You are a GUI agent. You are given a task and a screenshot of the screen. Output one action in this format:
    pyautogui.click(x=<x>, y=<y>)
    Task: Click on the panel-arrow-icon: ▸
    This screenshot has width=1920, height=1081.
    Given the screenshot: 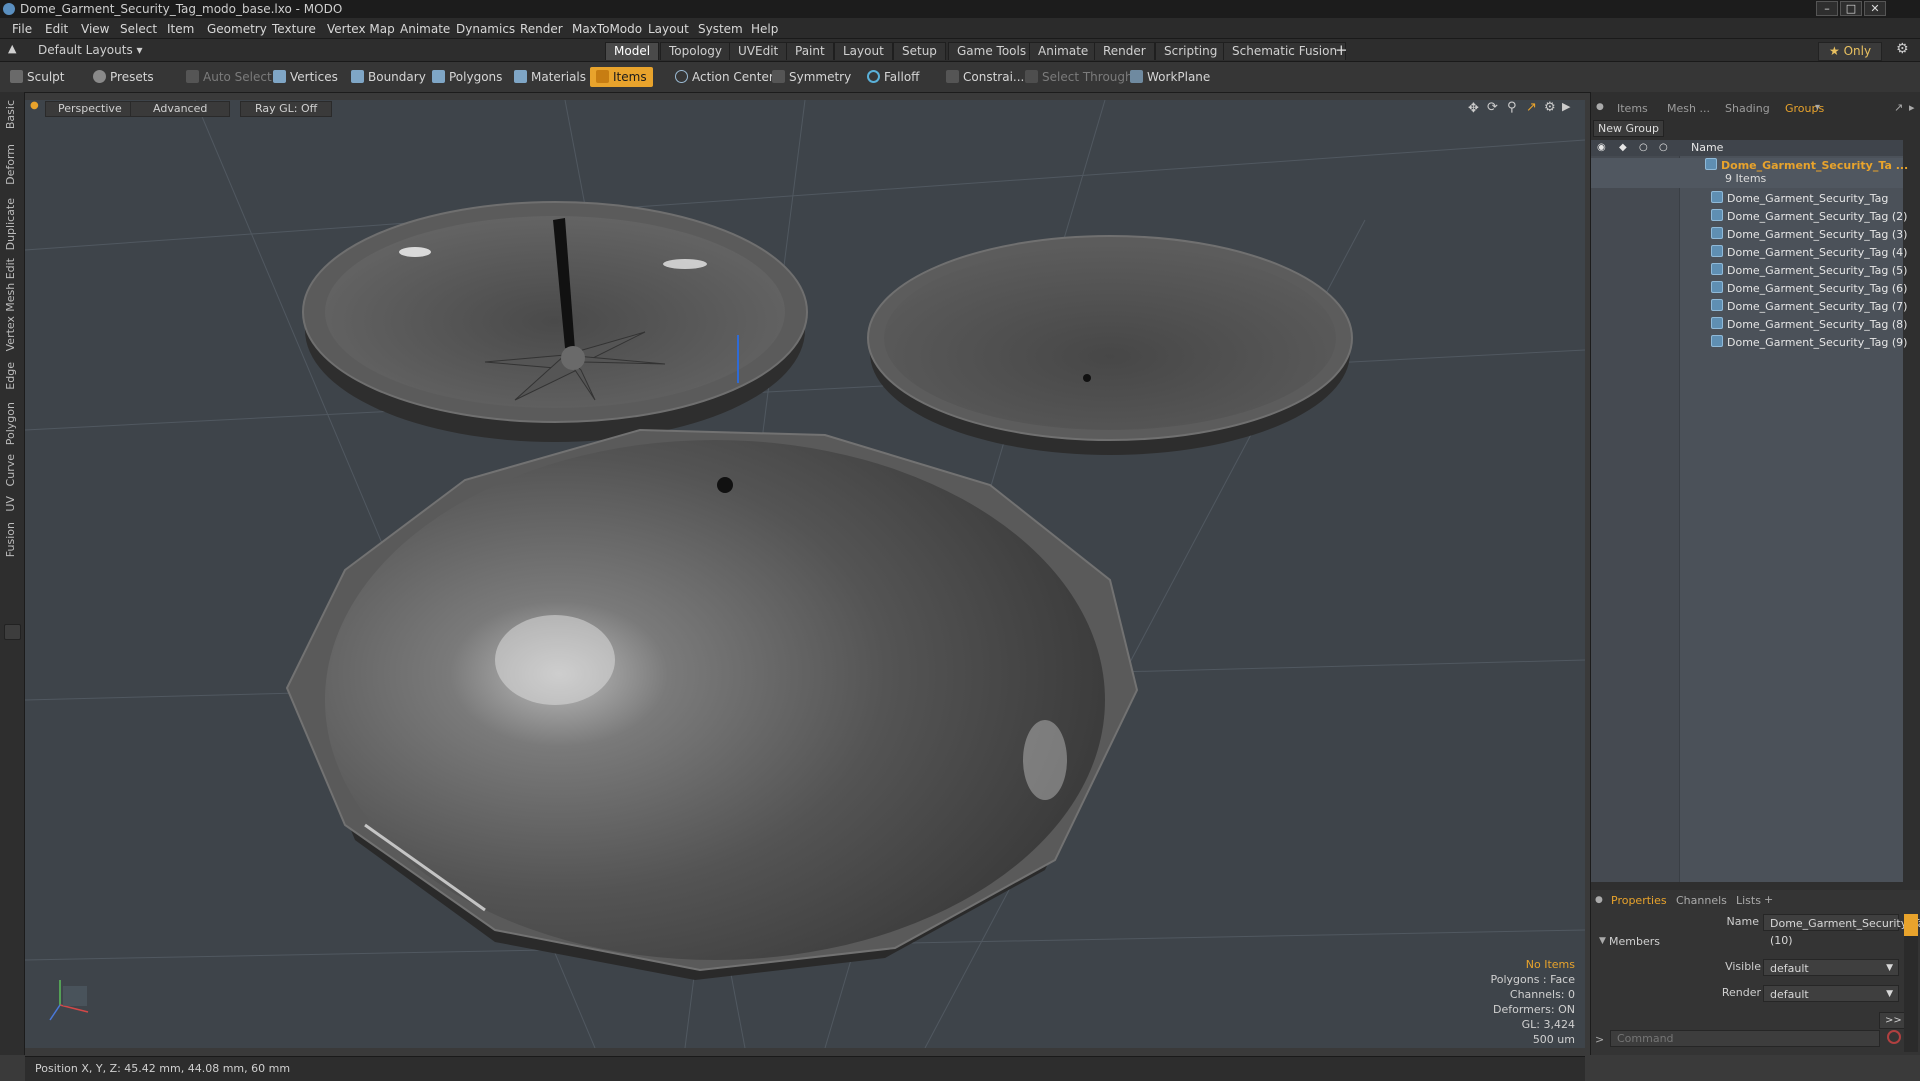 What is the action you would take?
    pyautogui.click(x=1912, y=107)
    